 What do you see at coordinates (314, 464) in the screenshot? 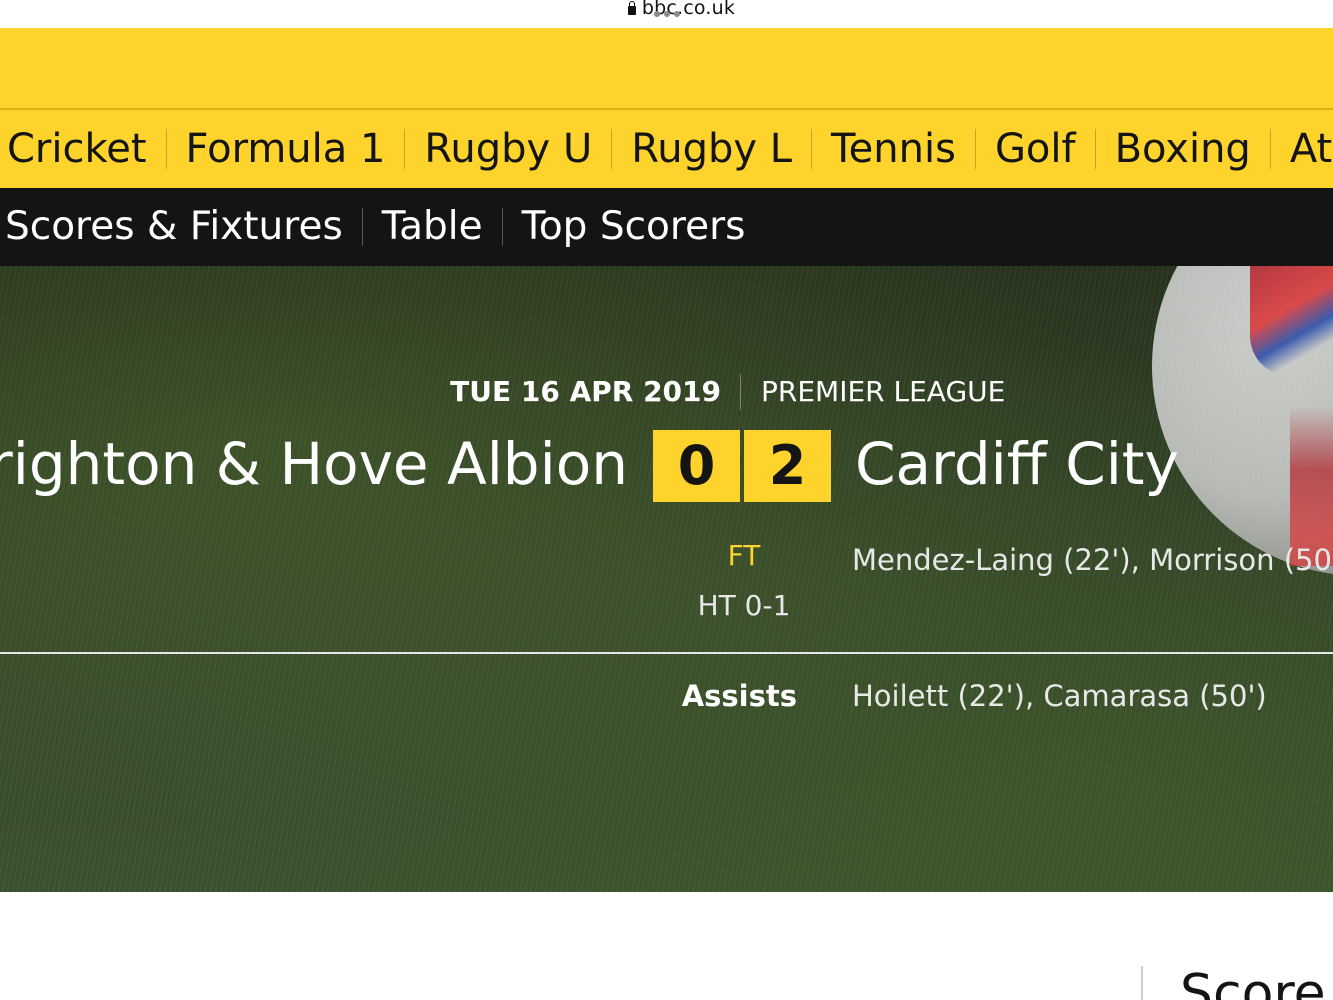
I see `home-team-name: Brighton & Hove Albion` at bounding box center [314, 464].